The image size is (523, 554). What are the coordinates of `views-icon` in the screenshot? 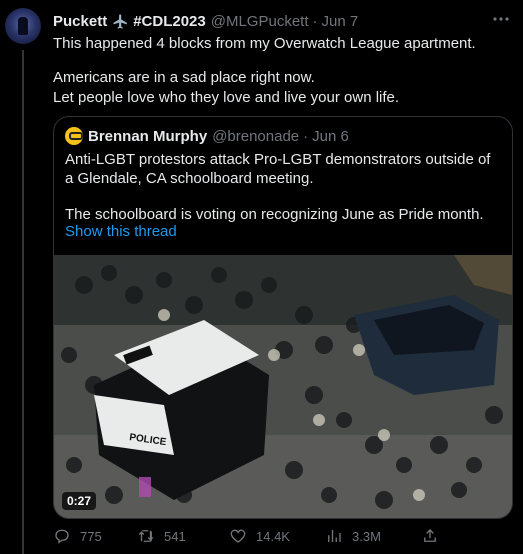 It's located at (334, 536).